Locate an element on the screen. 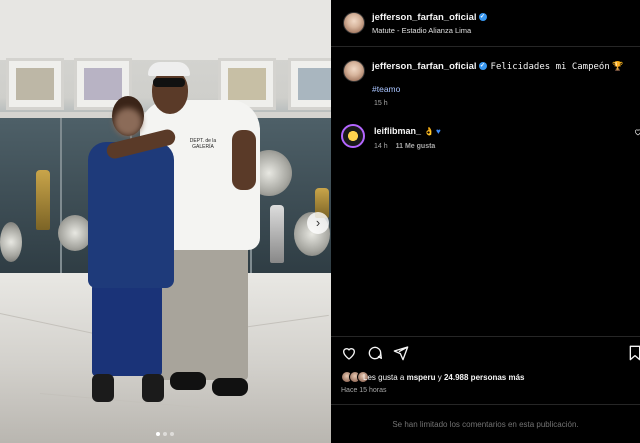  liker-username: msperu is located at coordinates (421, 377).